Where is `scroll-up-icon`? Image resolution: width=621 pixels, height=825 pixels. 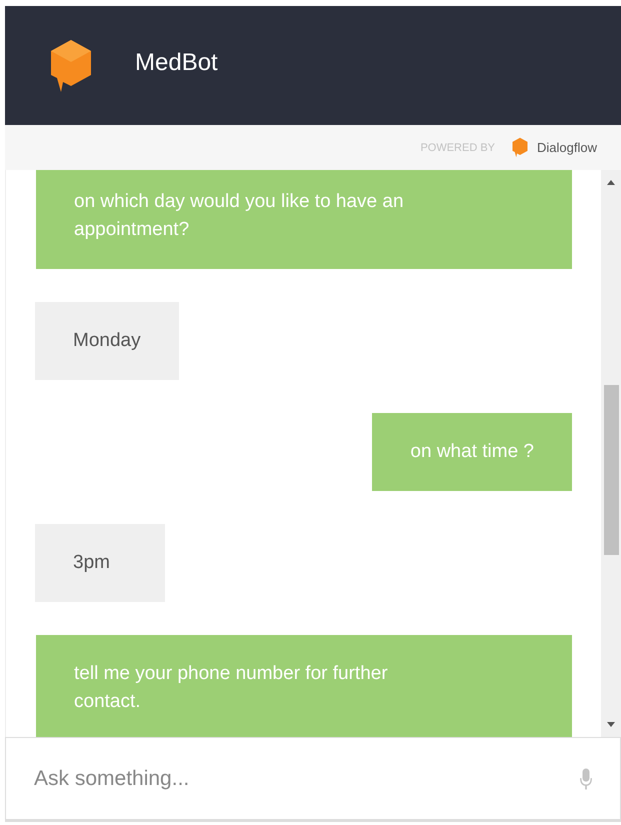 scroll-up-icon is located at coordinates (611, 182).